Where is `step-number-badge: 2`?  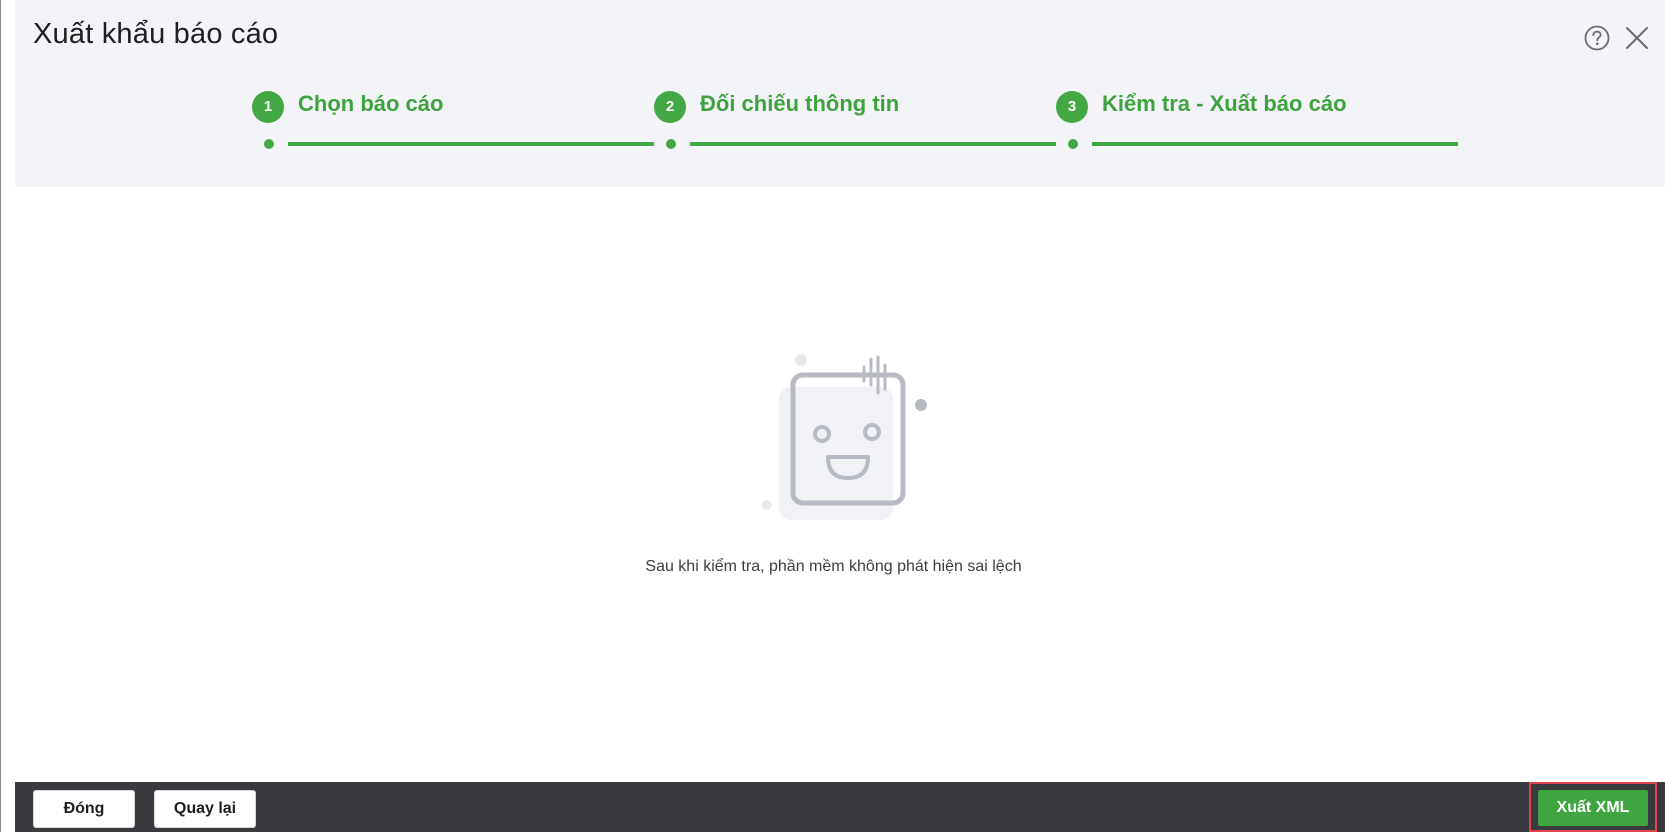
step-number-badge: 2 is located at coordinates (670, 107).